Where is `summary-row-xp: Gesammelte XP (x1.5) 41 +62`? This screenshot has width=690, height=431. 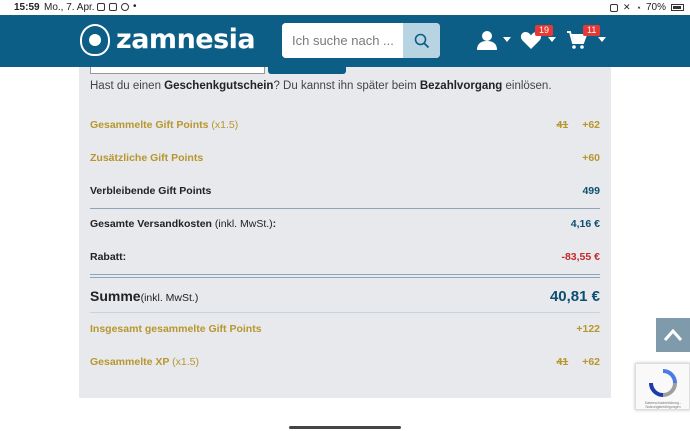
summary-row-xp: Gesammelte XP (x1.5) 41 +62 is located at coordinates (345, 365).